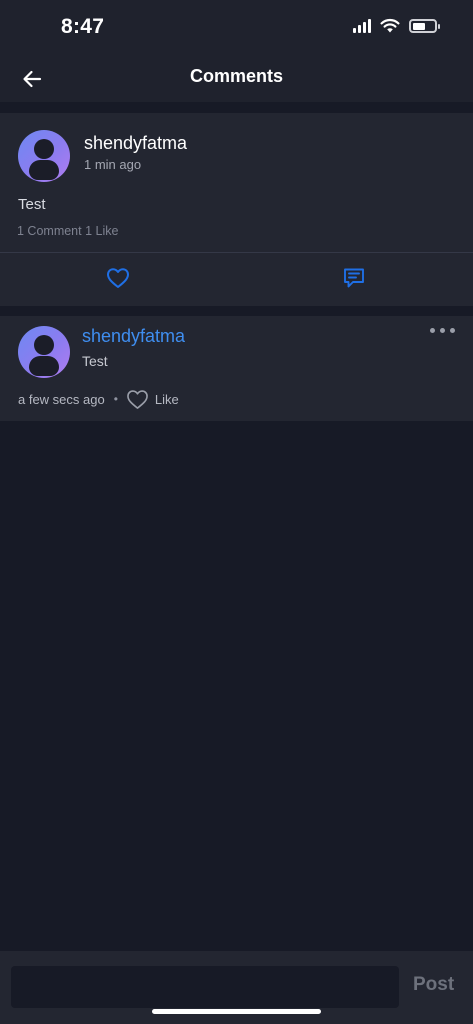 This screenshot has height=1024, width=473. Describe the element at coordinates (67, 231) in the screenshot. I see `post-stats: 1 Comment 1 Like` at that location.